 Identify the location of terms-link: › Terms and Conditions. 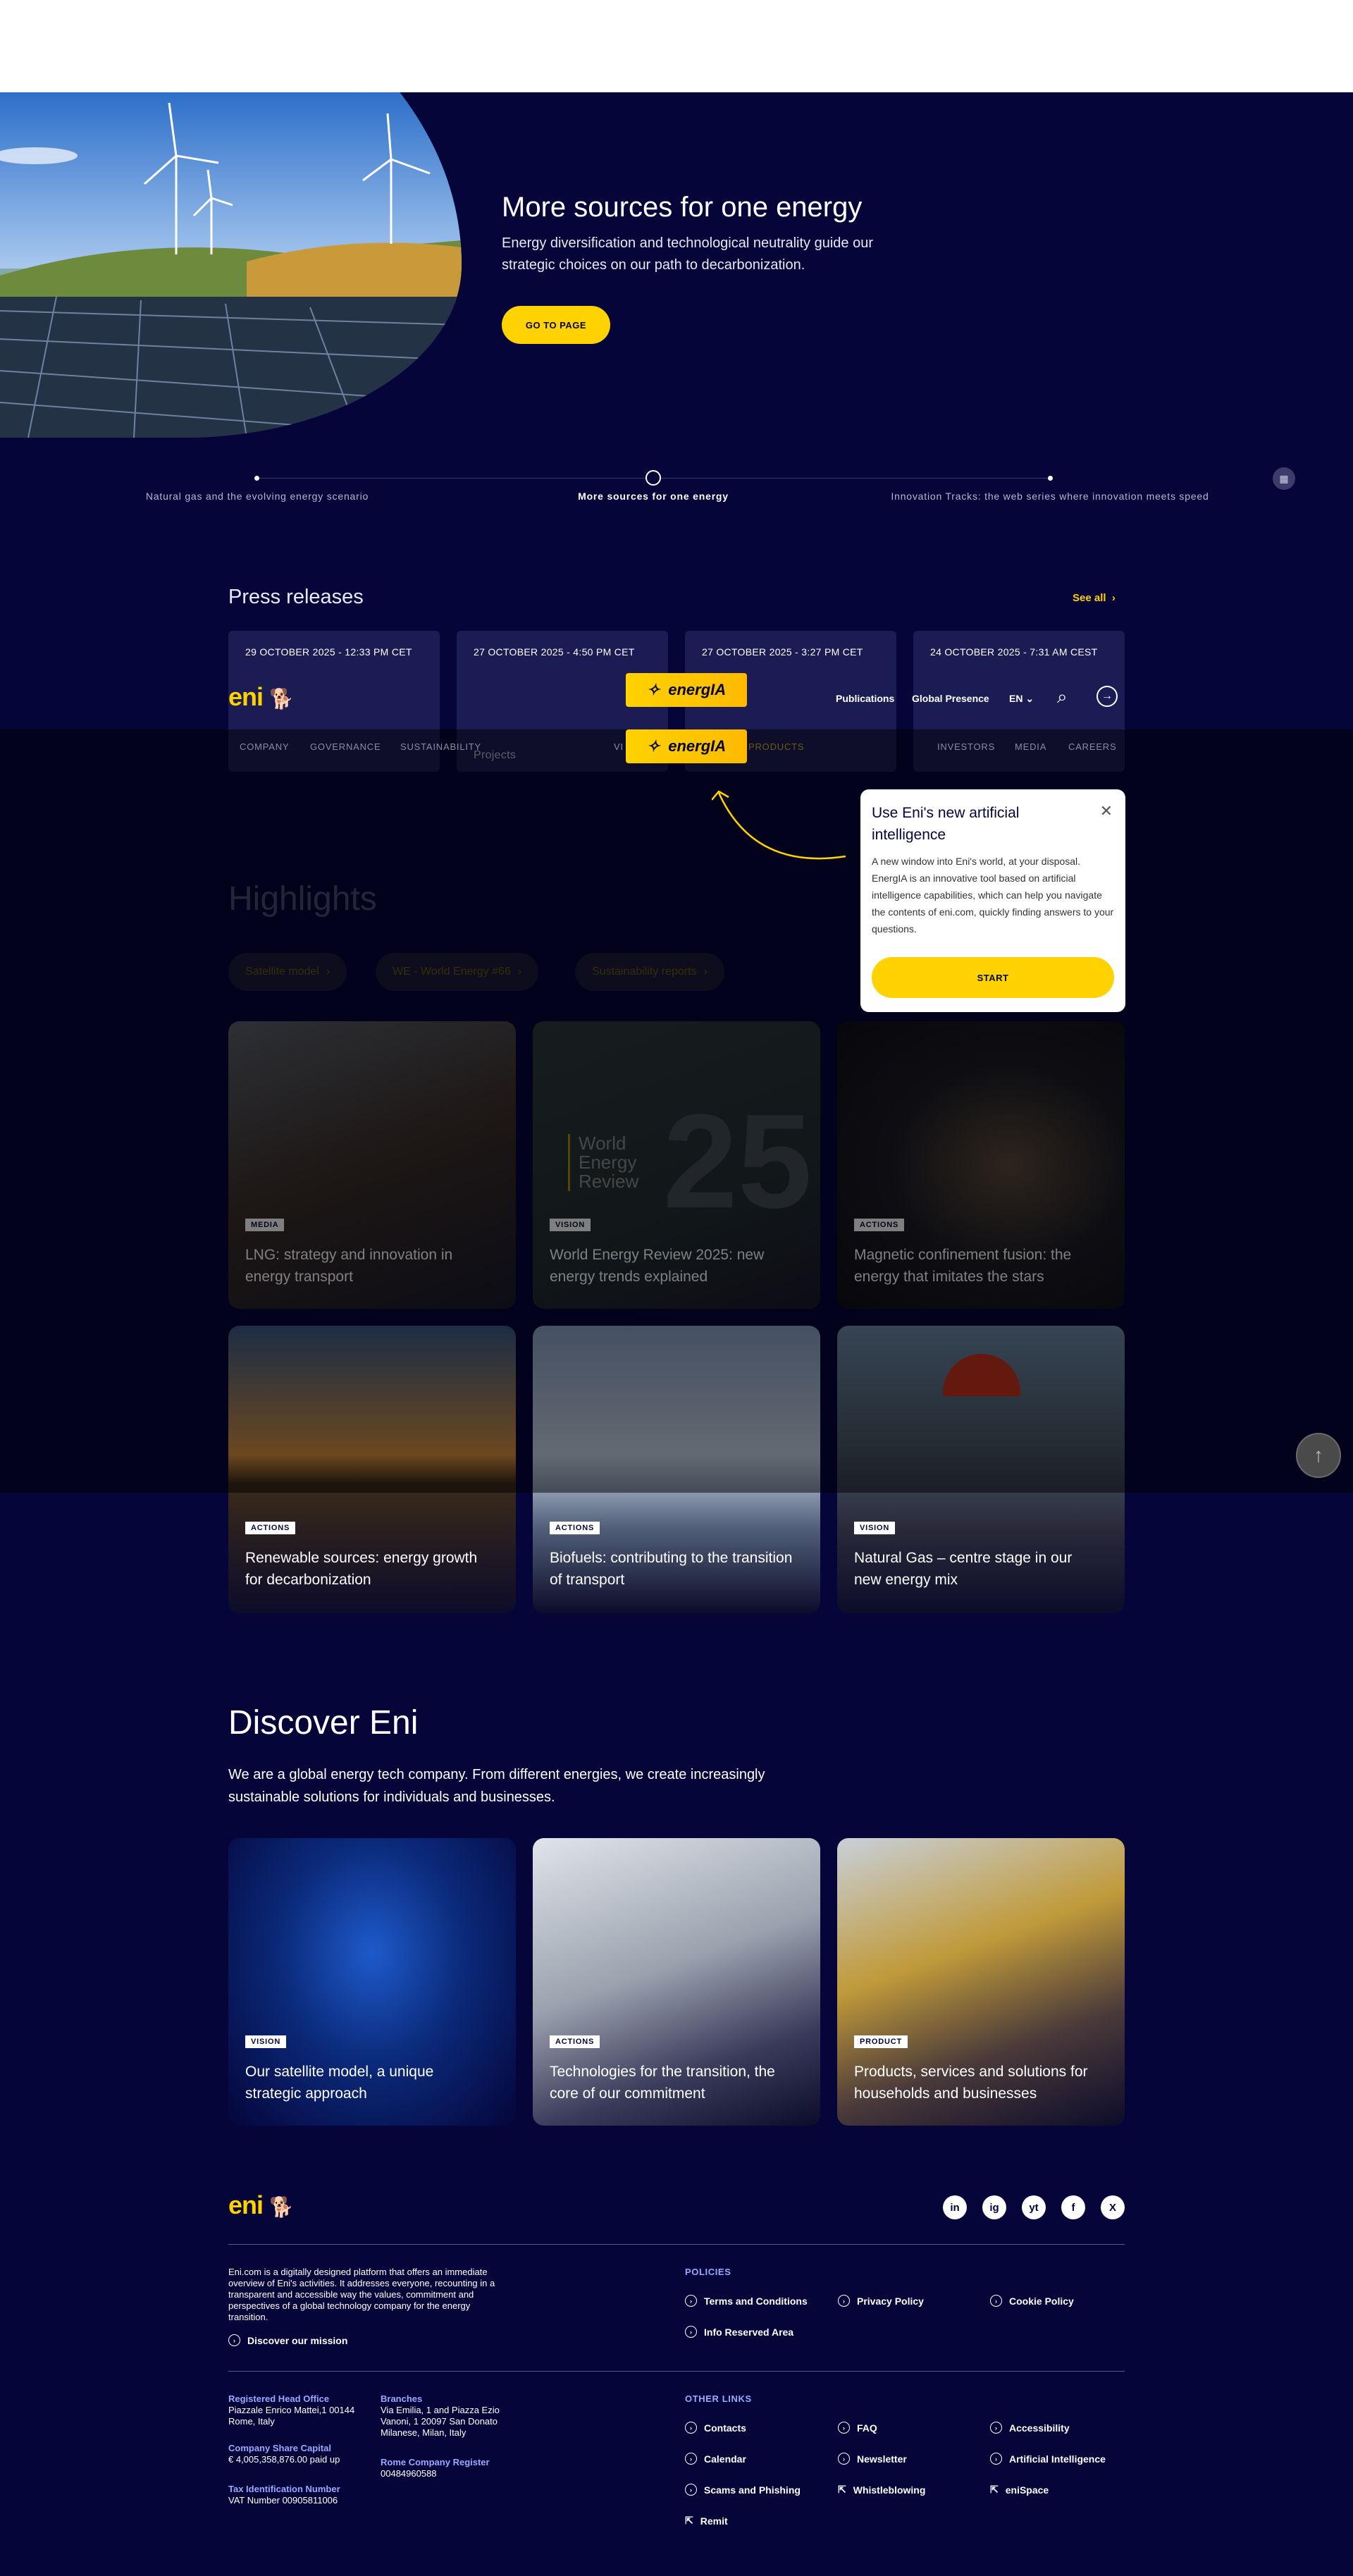
(747, 2301).